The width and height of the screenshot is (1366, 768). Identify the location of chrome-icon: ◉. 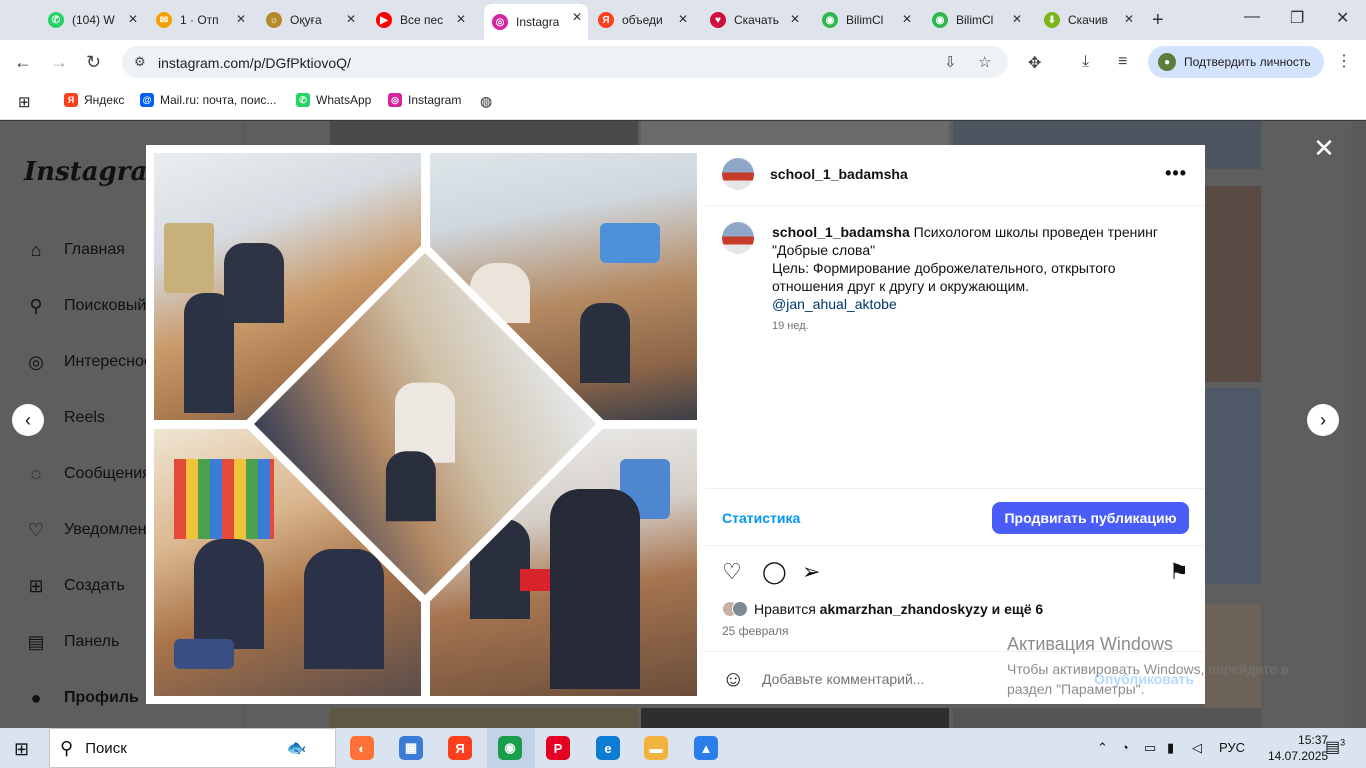
(510, 748).